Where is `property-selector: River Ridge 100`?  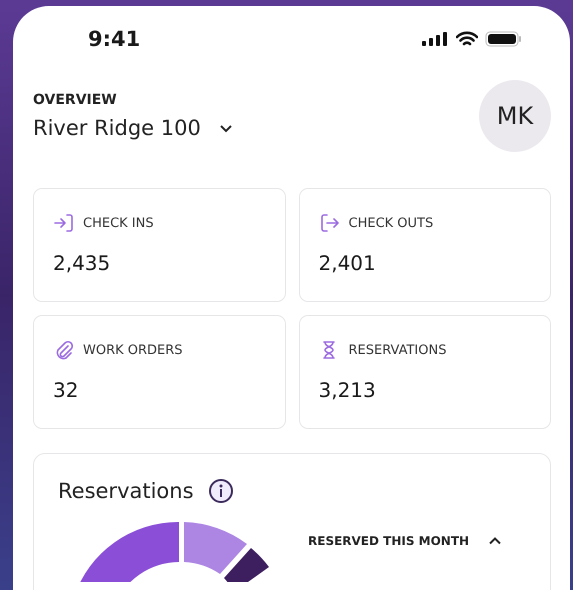
property-selector: River Ridge 100 is located at coordinates (133, 128).